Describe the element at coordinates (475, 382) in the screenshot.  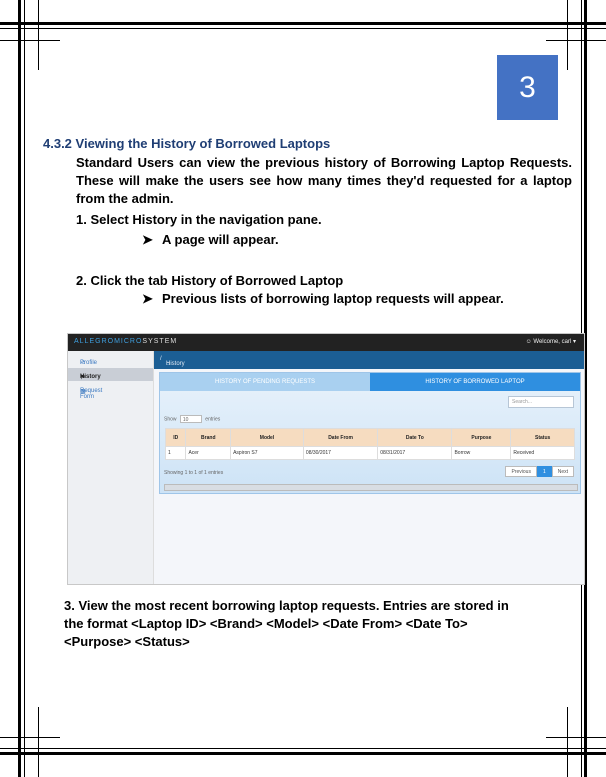
I see `tab-borrowed-laptop: HISTORY OF BORROWED LAPTOP` at that location.